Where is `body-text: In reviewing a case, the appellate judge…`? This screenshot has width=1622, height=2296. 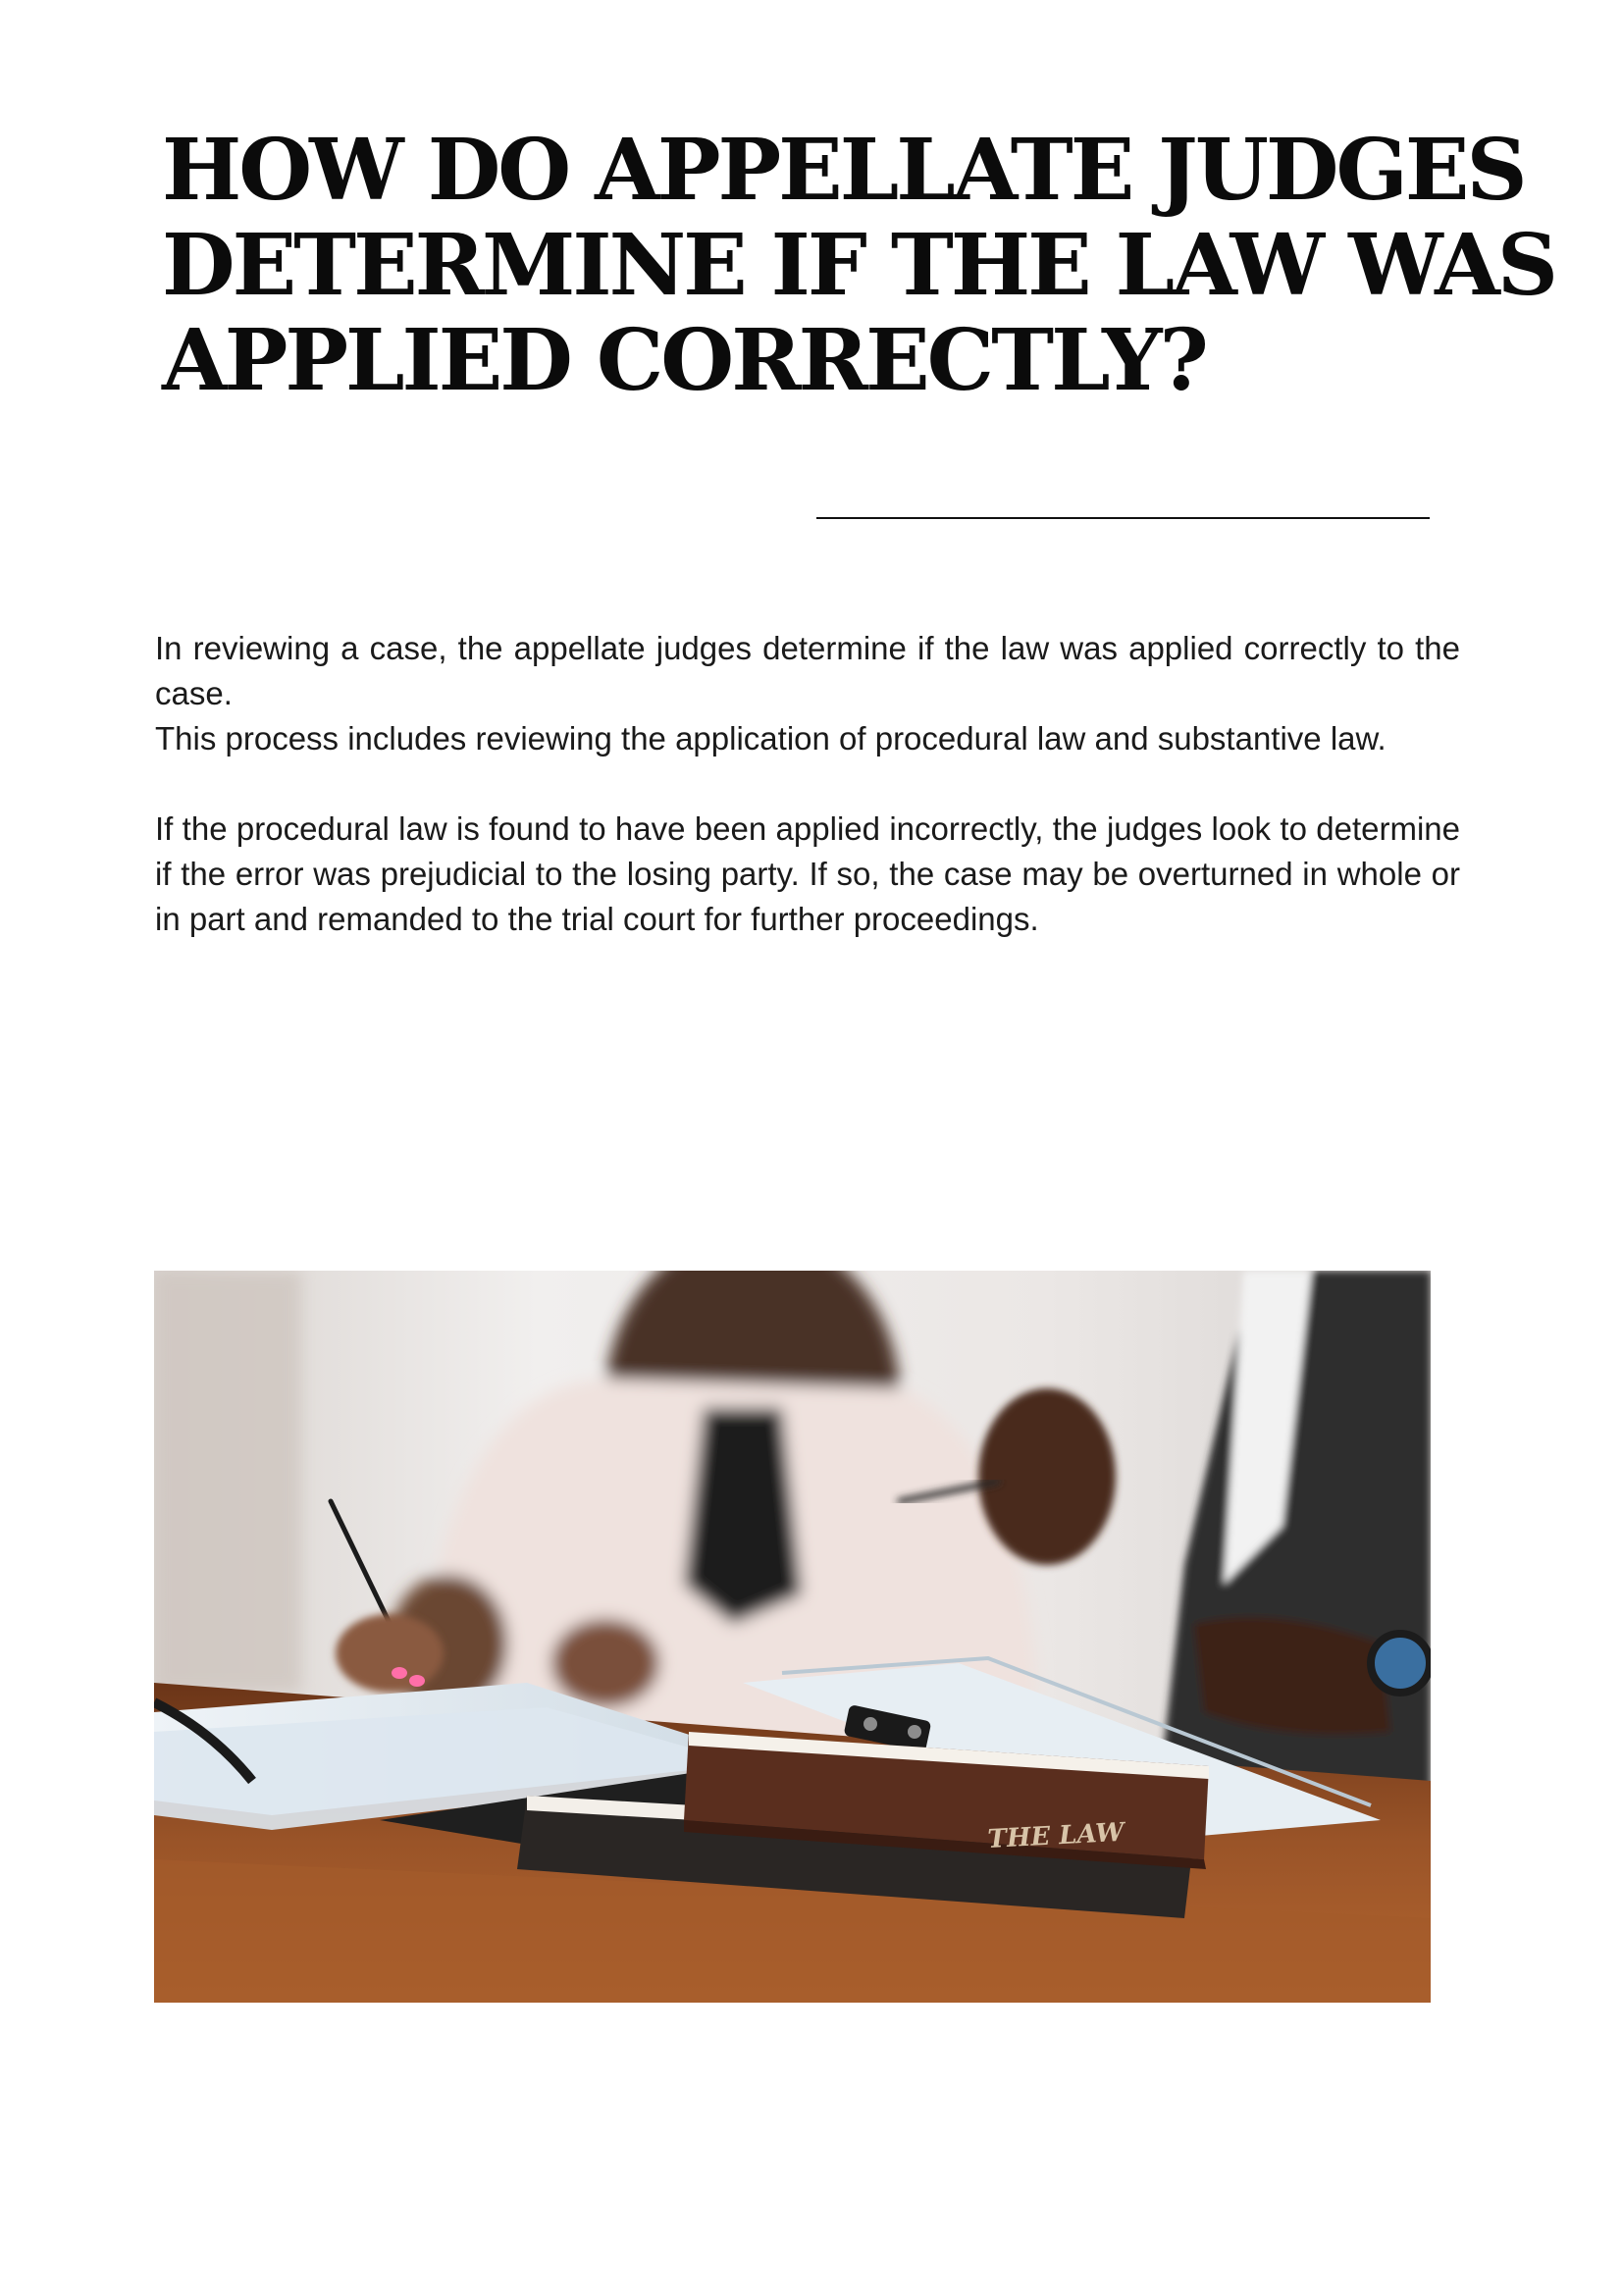
body-text: In reviewing a case, the appellate judge… is located at coordinates (807, 784).